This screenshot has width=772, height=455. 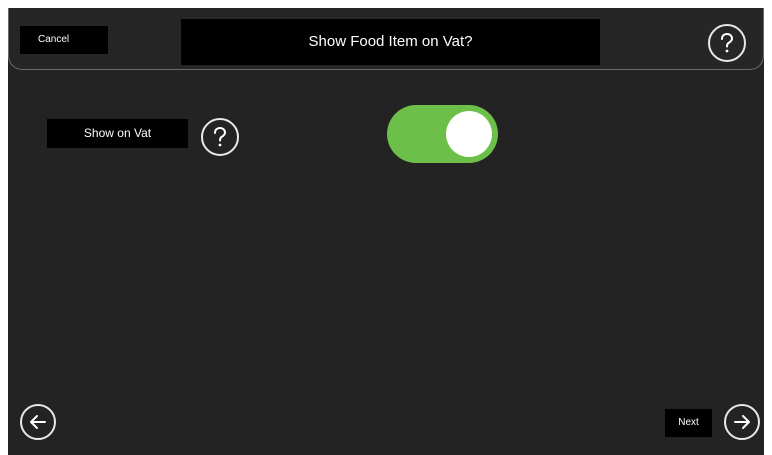 I want to click on header-help-button, so click(x=727, y=43).